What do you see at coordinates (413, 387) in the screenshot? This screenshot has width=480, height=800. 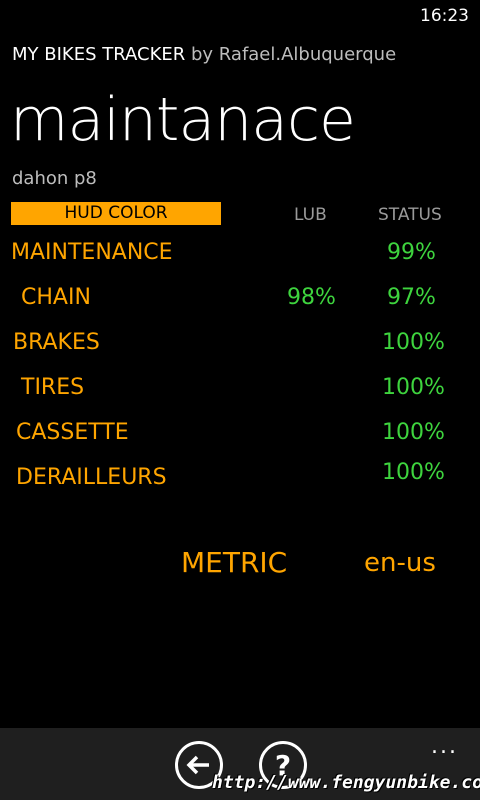 I see `status-value-tires: 100%` at bounding box center [413, 387].